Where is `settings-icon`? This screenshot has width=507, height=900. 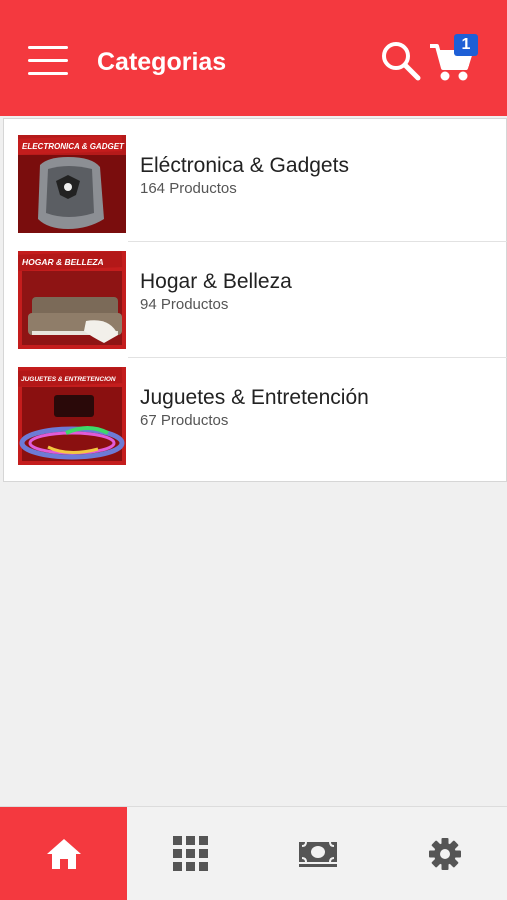 settings-icon is located at coordinates (444, 854).